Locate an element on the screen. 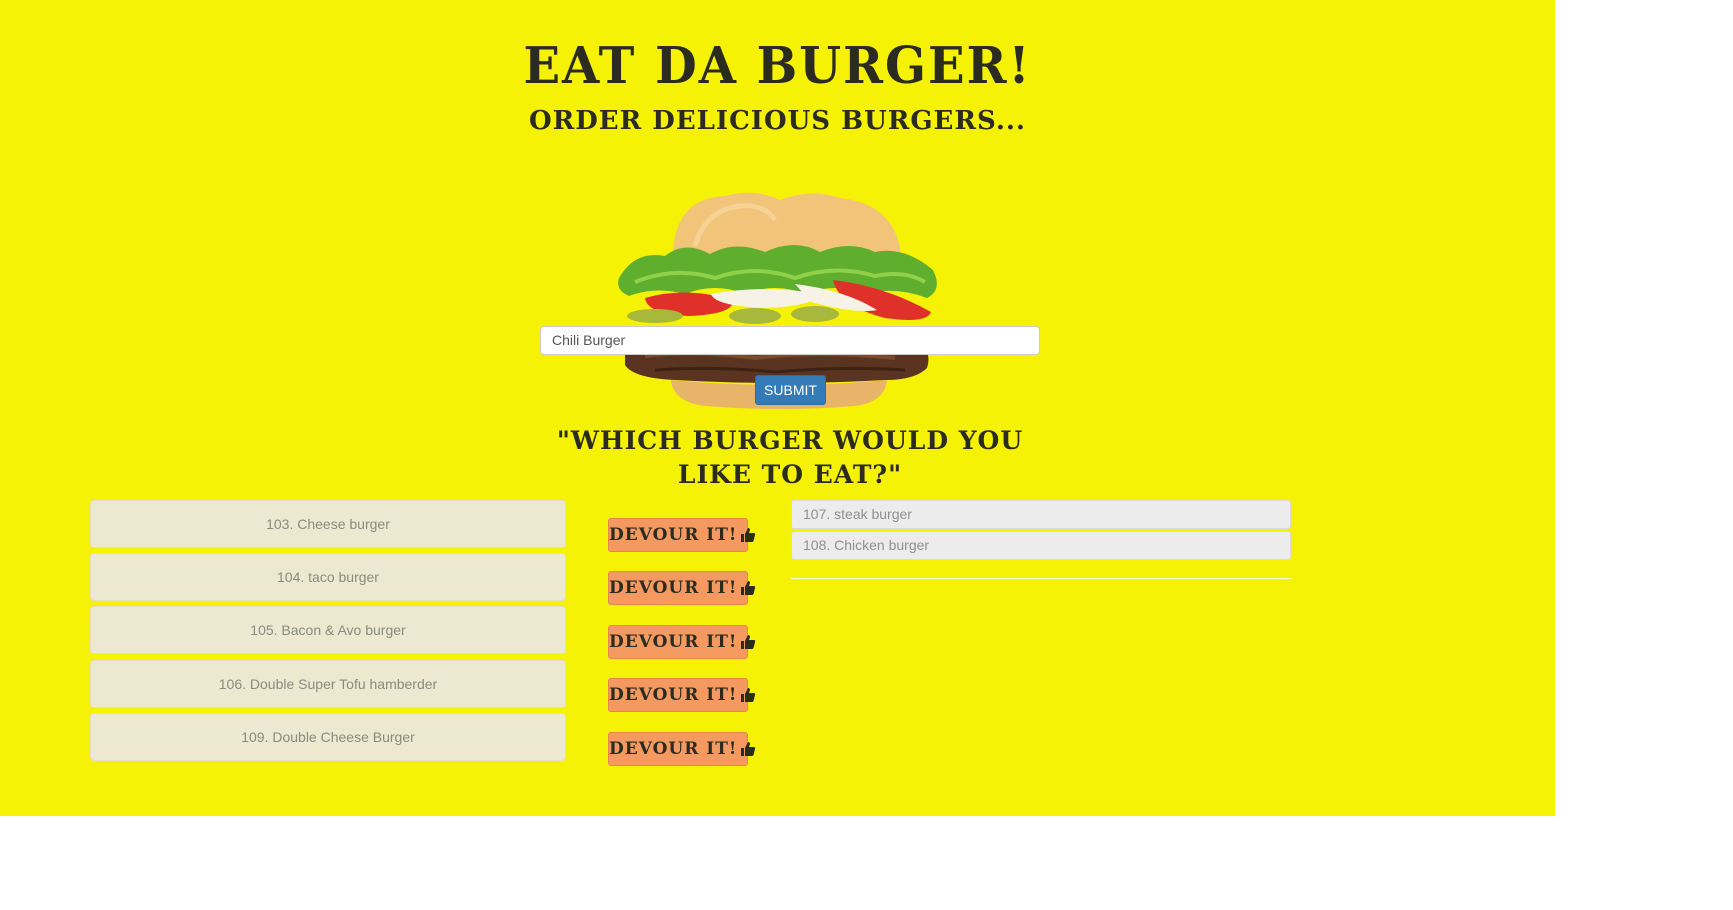 The height and width of the screenshot is (910, 1733). burger-name-input: Chili Burger is located at coordinates (790, 340).